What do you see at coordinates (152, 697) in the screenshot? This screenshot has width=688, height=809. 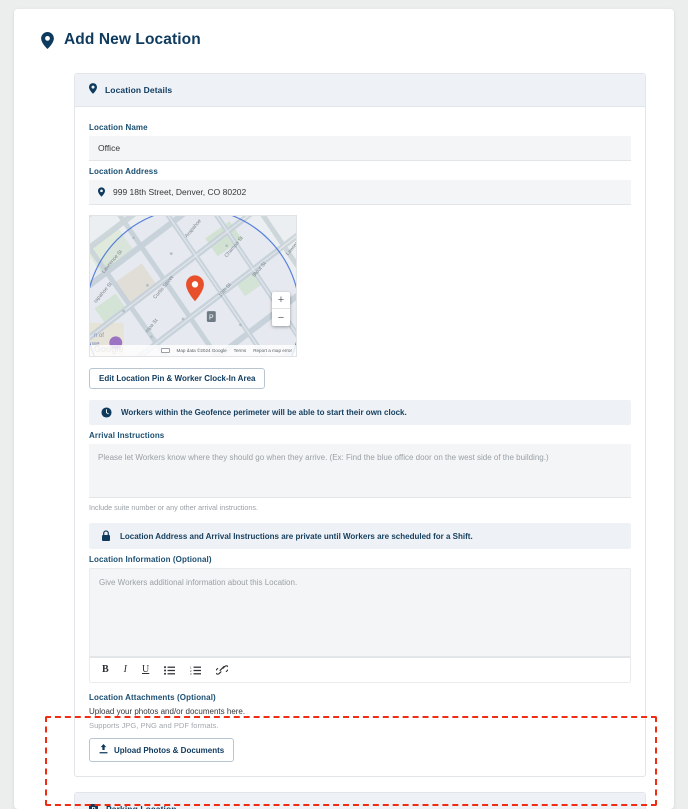 I see `attachments-label: Location Attachments (Optional)` at bounding box center [152, 697].